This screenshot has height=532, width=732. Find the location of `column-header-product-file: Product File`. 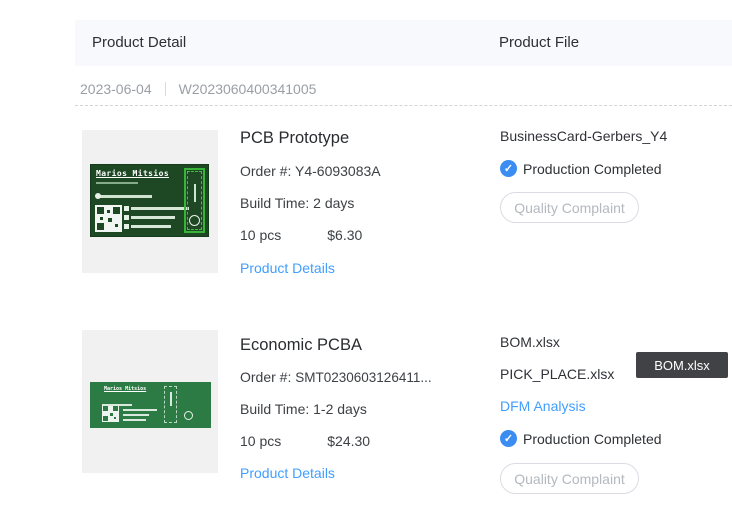

column-header-product-file: Product File is located at coordinates (539, 42).